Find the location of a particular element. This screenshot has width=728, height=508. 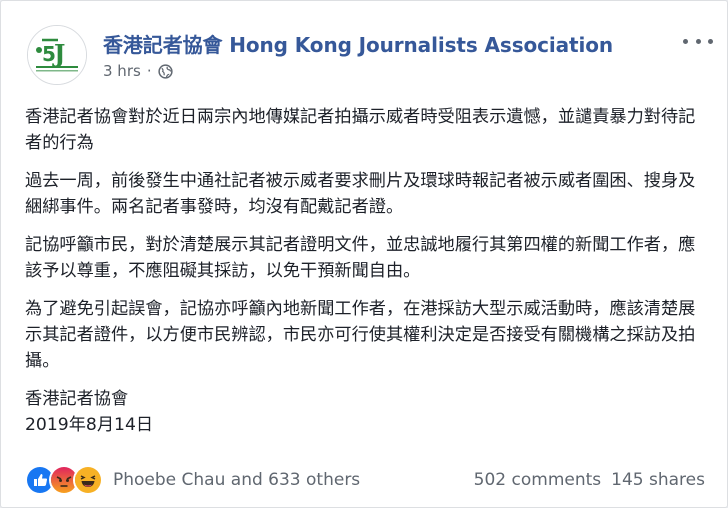

post-meta: 3 hrs · is located at coordinates (138, 71).